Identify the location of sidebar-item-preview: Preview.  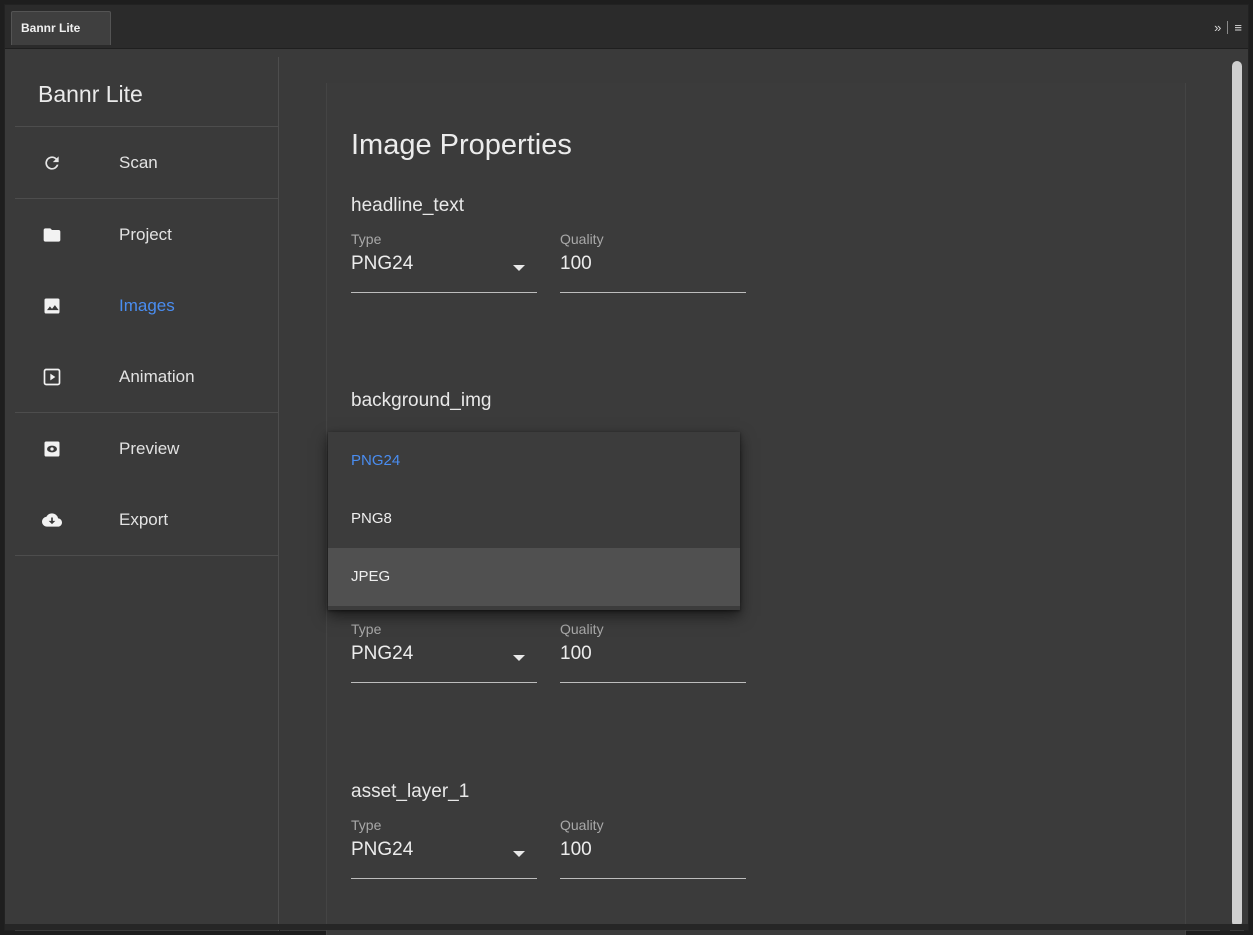
(146, 448).